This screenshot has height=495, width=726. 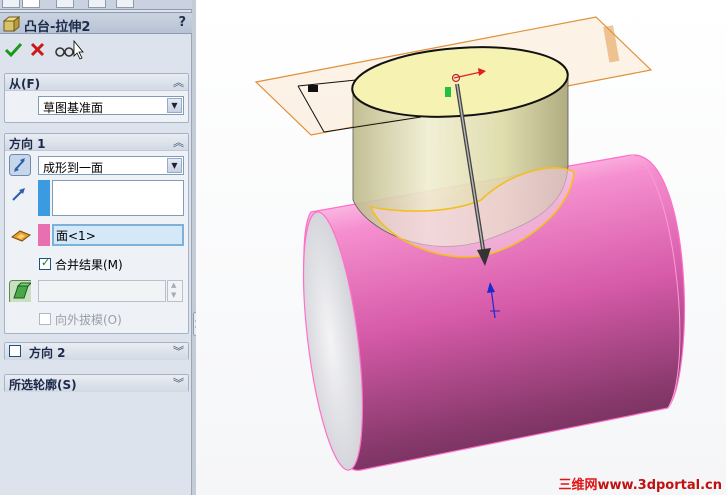 I want to click on display-manager-tab, so click(x=125, y=4).